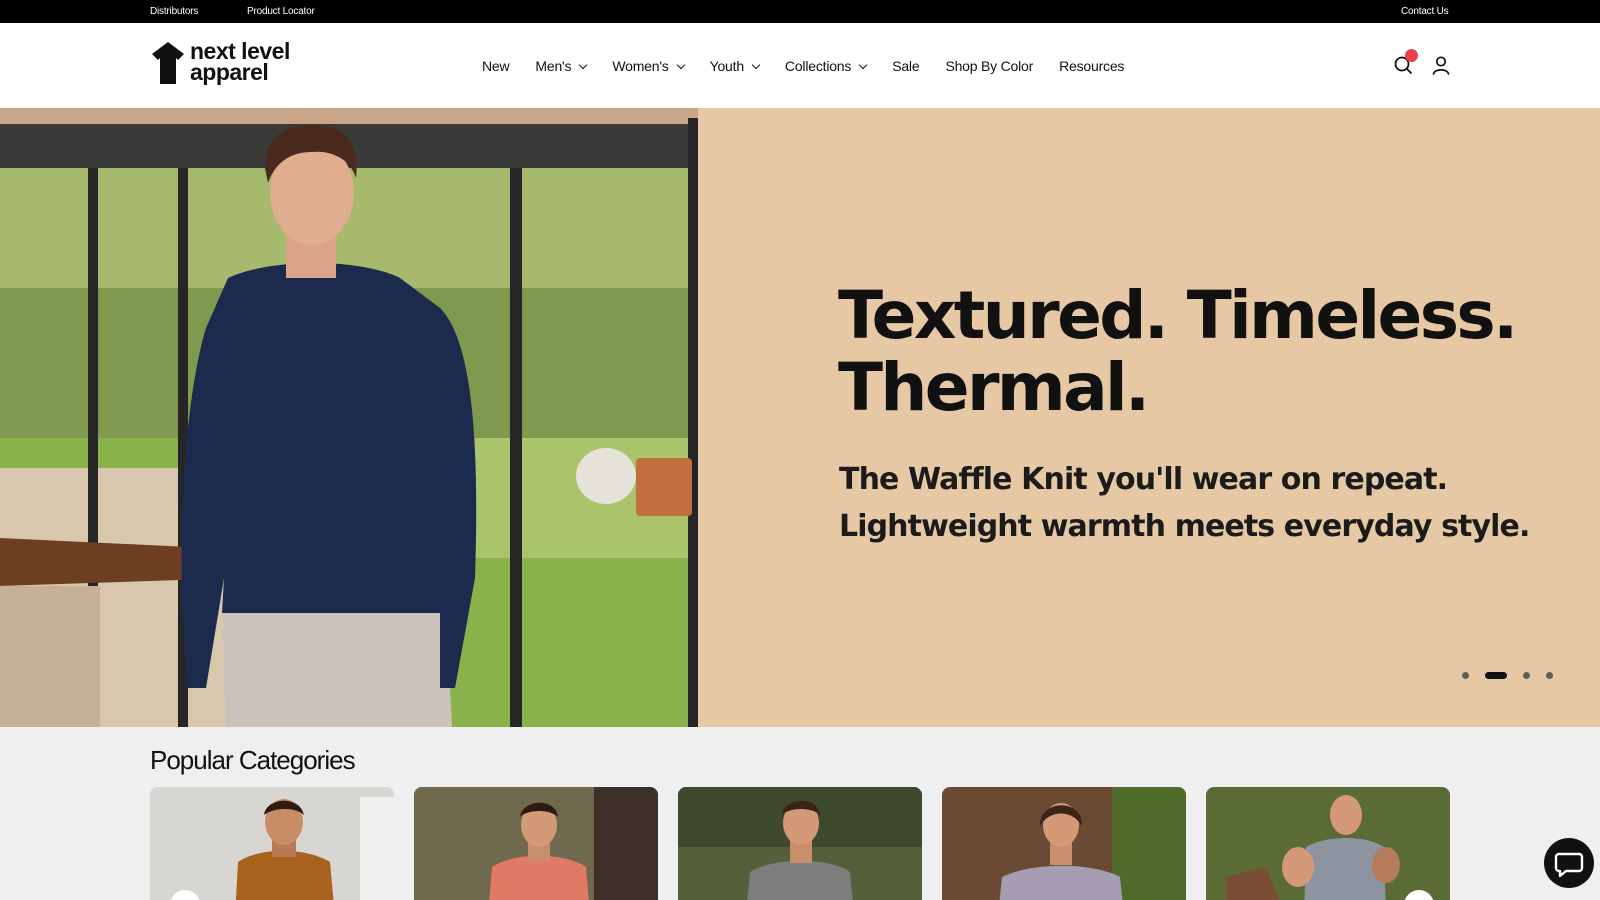 The image size is (1600, 900). I want to click on nav-label: Men's, so click(553, 66).